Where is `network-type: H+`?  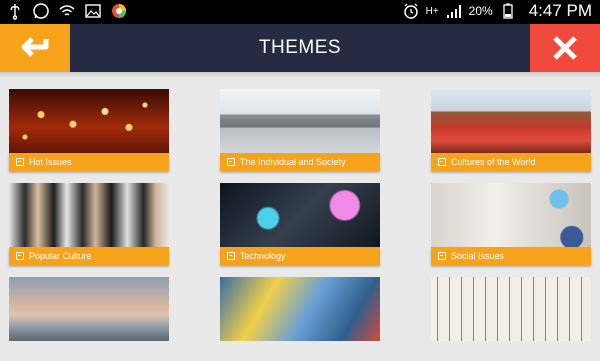 network-type: H+ is located at coordinates (432, 11).